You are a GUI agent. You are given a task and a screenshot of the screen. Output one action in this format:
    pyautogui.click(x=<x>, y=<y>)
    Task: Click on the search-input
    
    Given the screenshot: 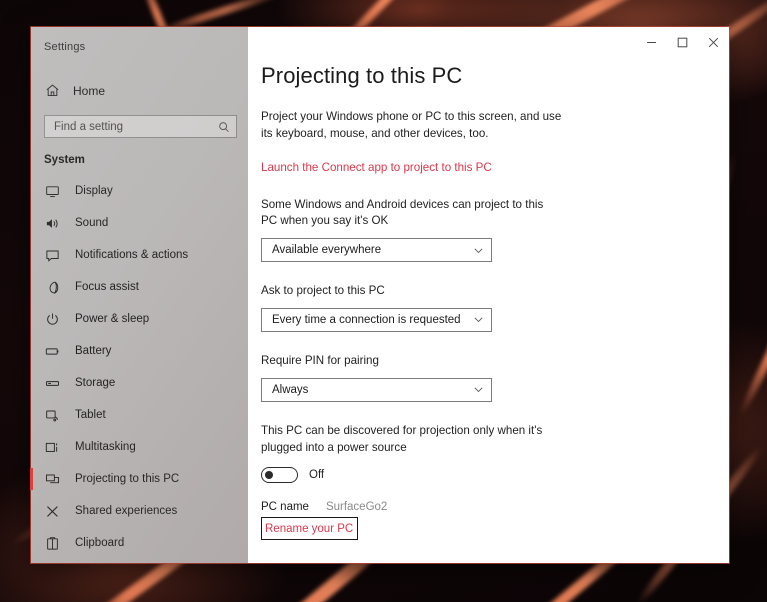 What is the action you would take?
    pyautogui.click(x=135, y=126)
    